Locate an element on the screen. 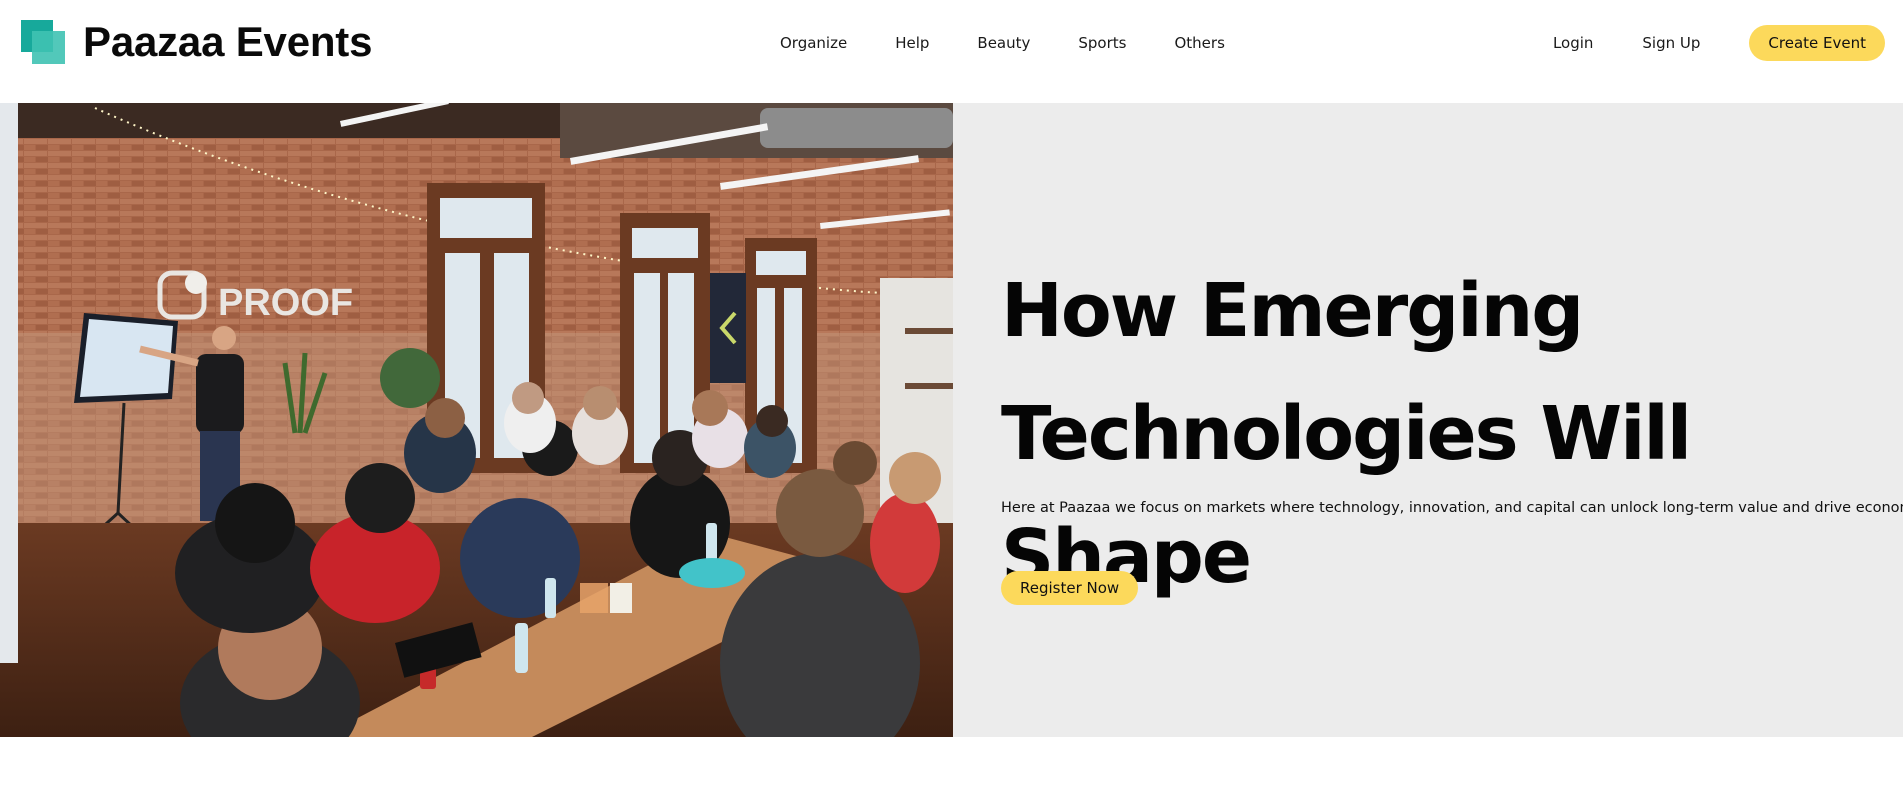  nav-link-help: Help is located at coordinates (912, 43).